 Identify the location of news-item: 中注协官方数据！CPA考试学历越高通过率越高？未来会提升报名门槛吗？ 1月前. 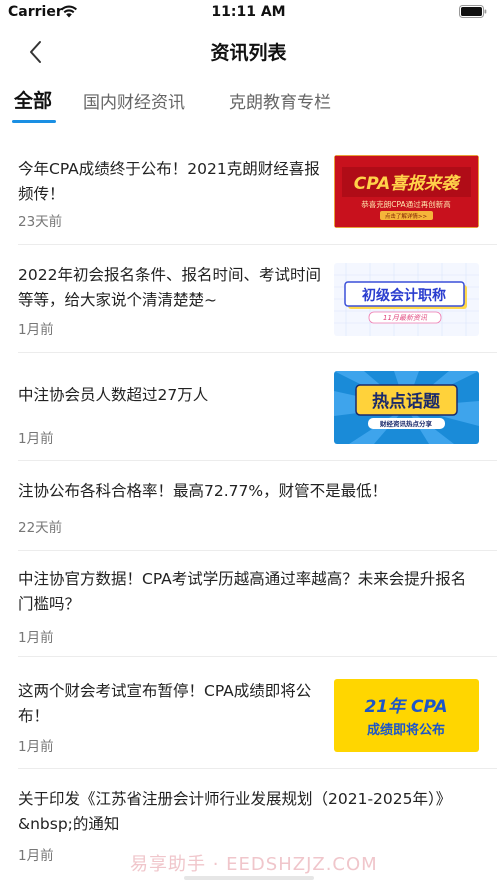
(248, 612).